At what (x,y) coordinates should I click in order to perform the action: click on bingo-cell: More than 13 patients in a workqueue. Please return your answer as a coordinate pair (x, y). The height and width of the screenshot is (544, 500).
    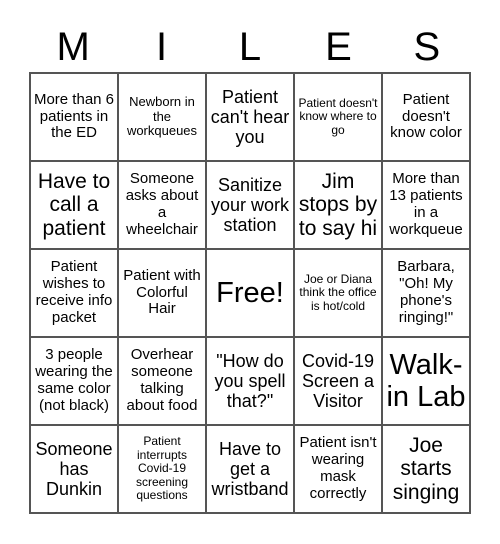
    Looking at the image, I should click on (426, 205).